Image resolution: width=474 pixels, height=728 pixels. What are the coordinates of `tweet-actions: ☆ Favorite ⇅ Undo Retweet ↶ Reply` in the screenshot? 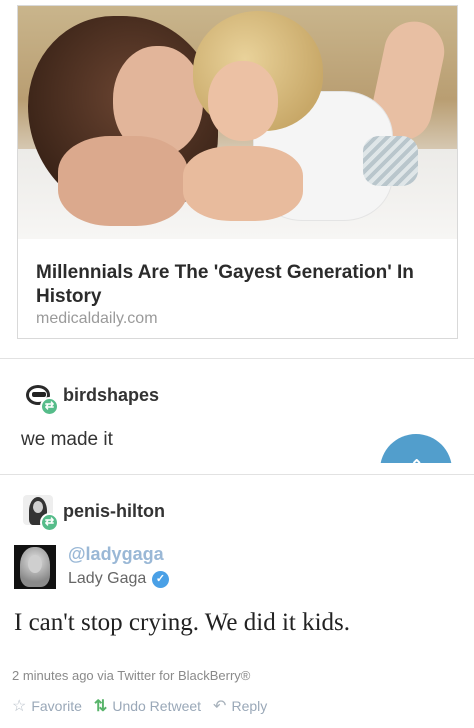 It's located at (145, 706).